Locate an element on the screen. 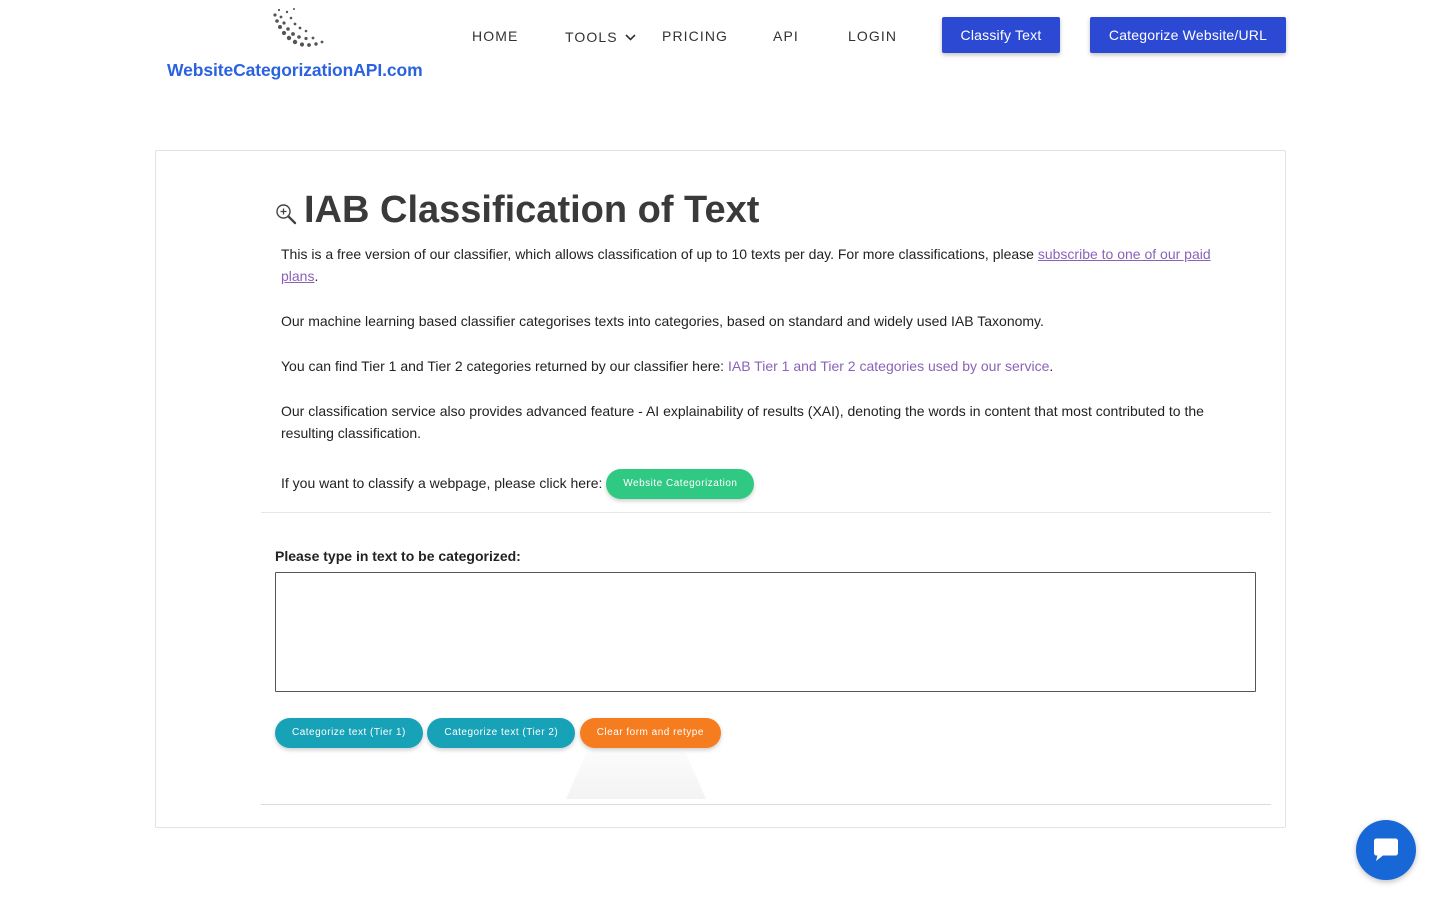 This screenshot has height=900, width=1440. categorize-tier2-button: Categorize text (Tier 2) is located at coordinates (501, 733).